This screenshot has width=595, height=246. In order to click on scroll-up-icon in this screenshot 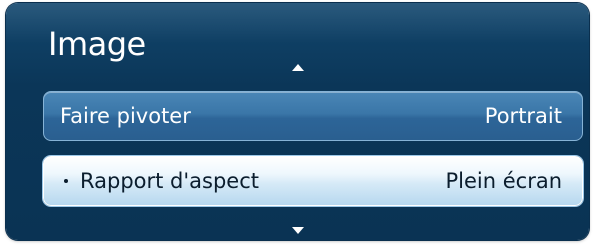, I will do `click(297, 67)`.